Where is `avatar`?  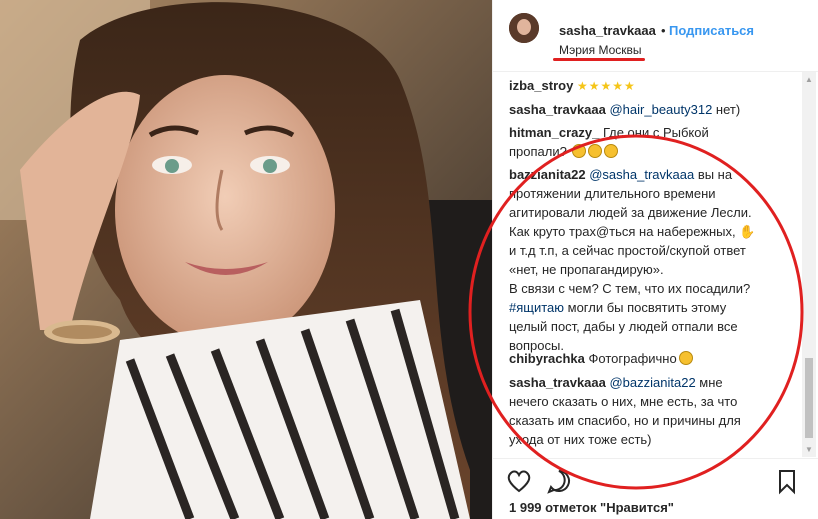 avatar is located at coordinates (524, 28).